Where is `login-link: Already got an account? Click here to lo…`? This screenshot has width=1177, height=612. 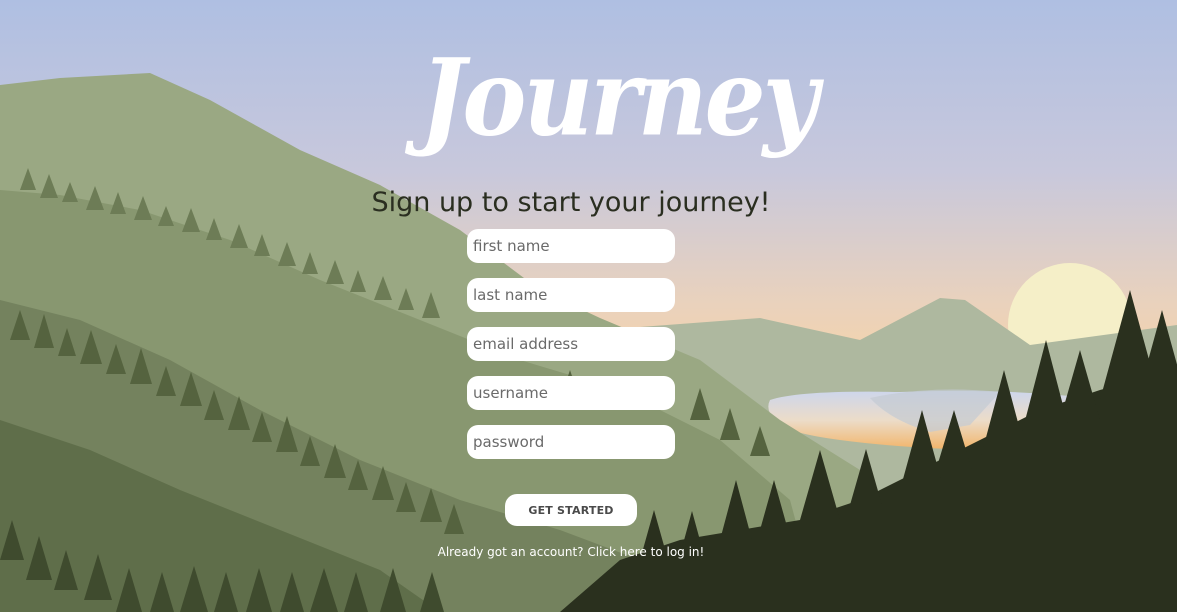 login-link: Already got an account? Click here to lo… is located at coordinates (571, 552).